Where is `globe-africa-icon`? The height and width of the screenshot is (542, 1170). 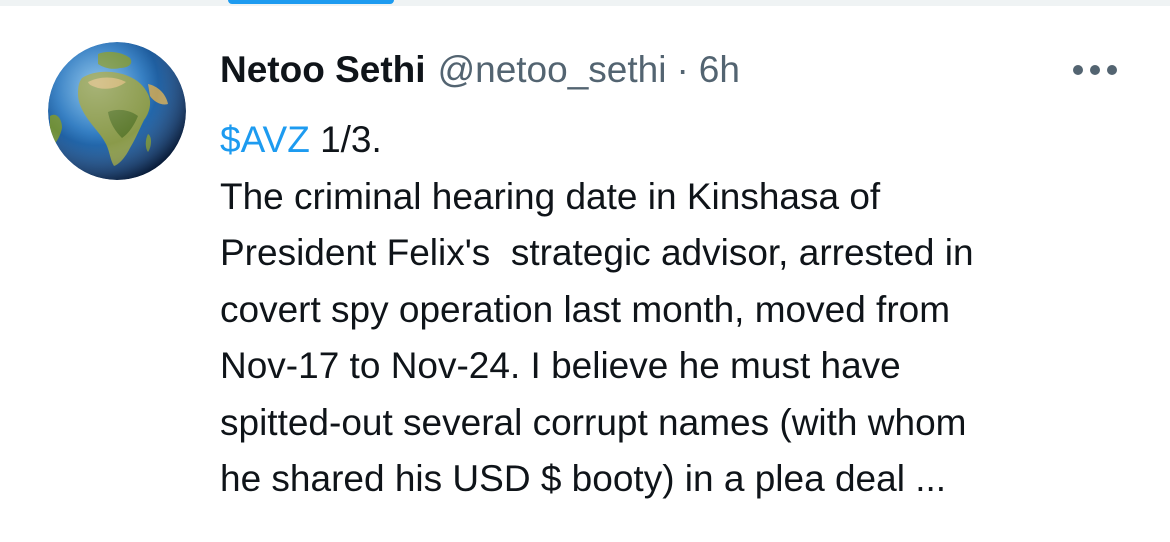
globe-africa-icon is located at coordinates (117, 111).